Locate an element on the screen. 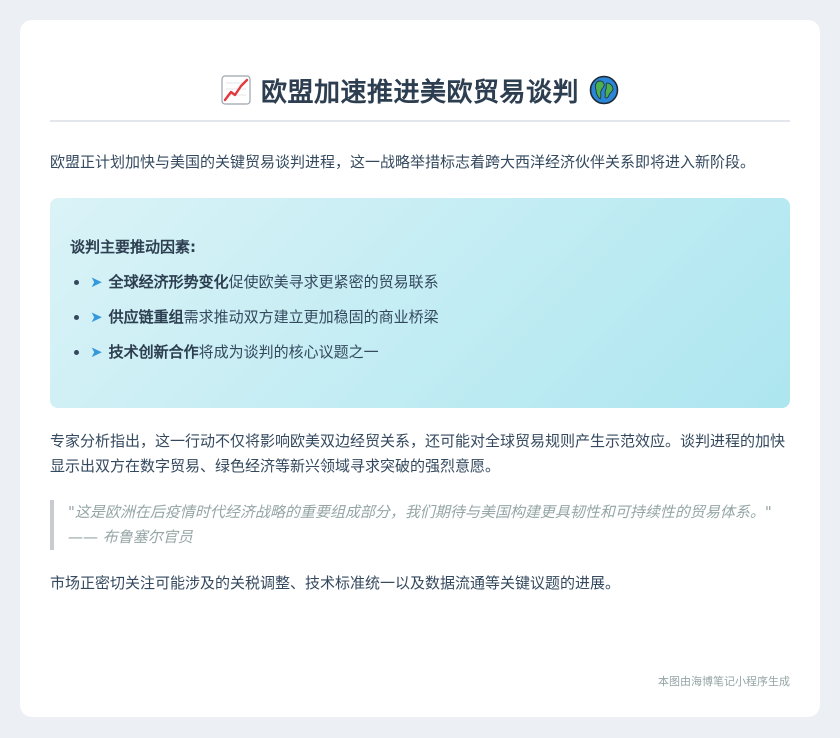  driver-description: 需求推动双方建立更加稳固的商业桥梁 is located at coordinates (311, 317).